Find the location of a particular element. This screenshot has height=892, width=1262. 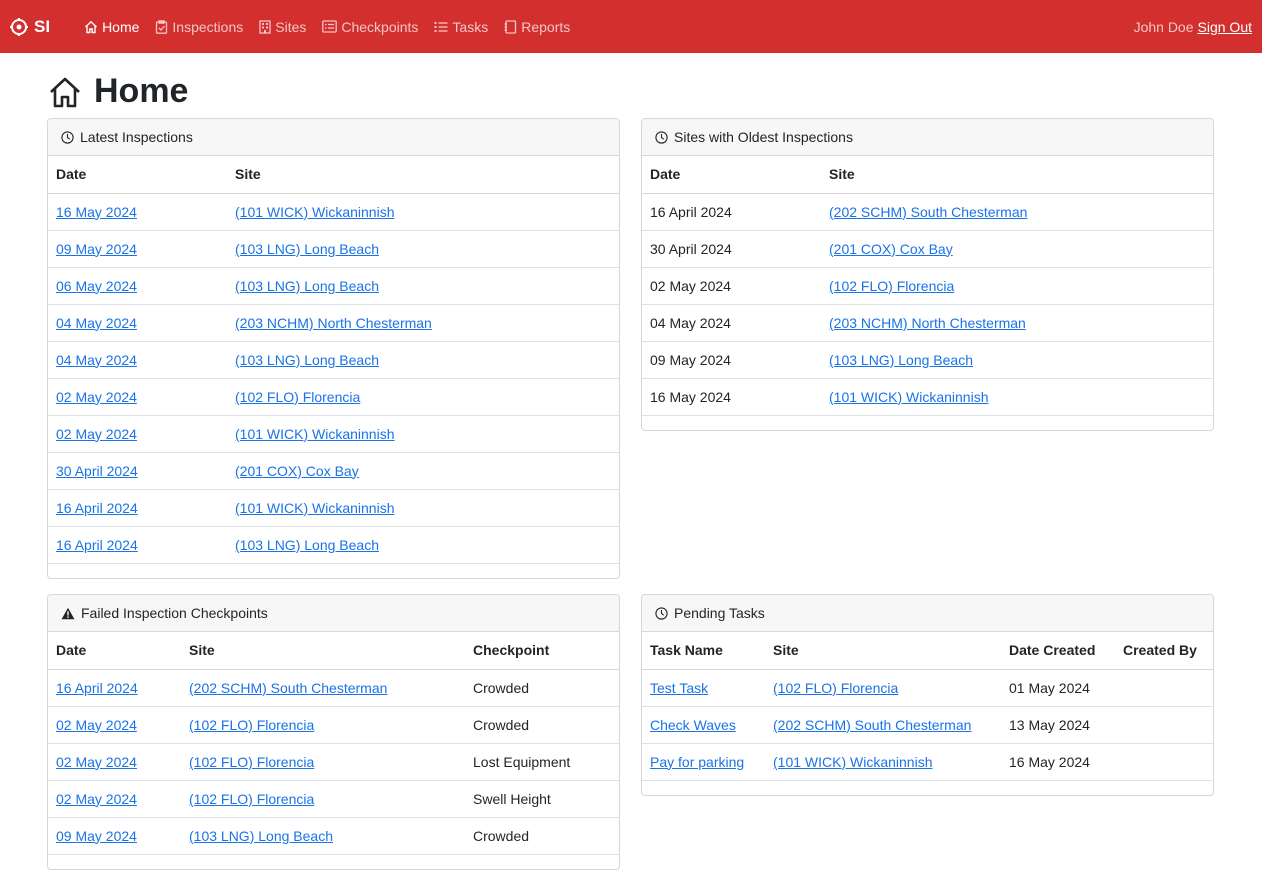

table-cell: Pay for parking is located at coordinates (703, 762).